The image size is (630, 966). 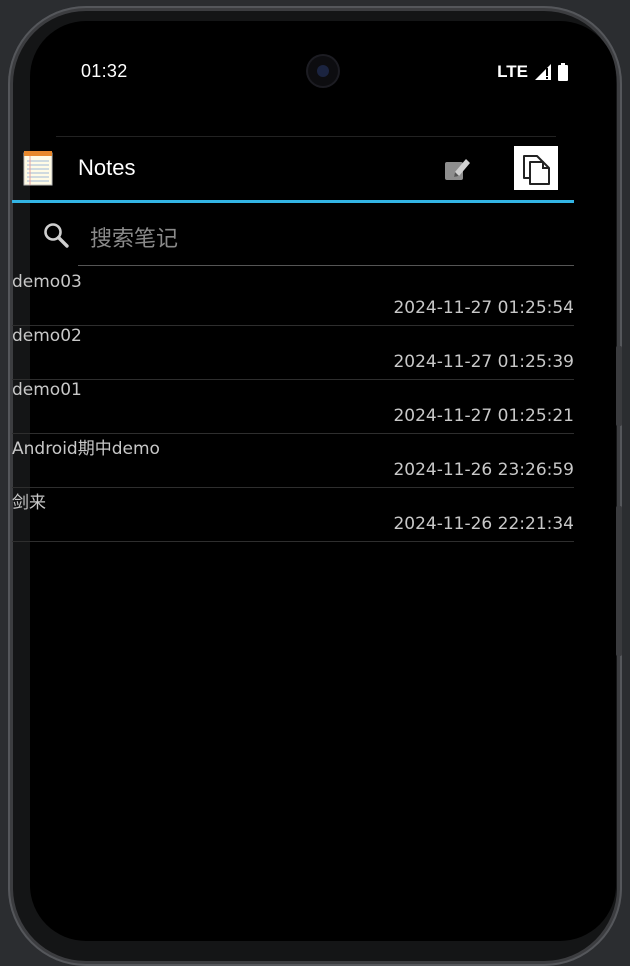 I want to click on note-timestamp: 2024-11-27 01:25:21, so click(x=483, y=416).